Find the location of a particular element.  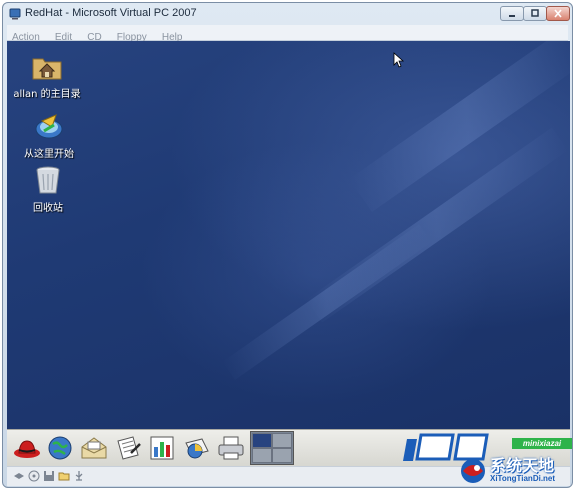

desktop-icon-trash: 回收站 is located at coordinates (48, 188).